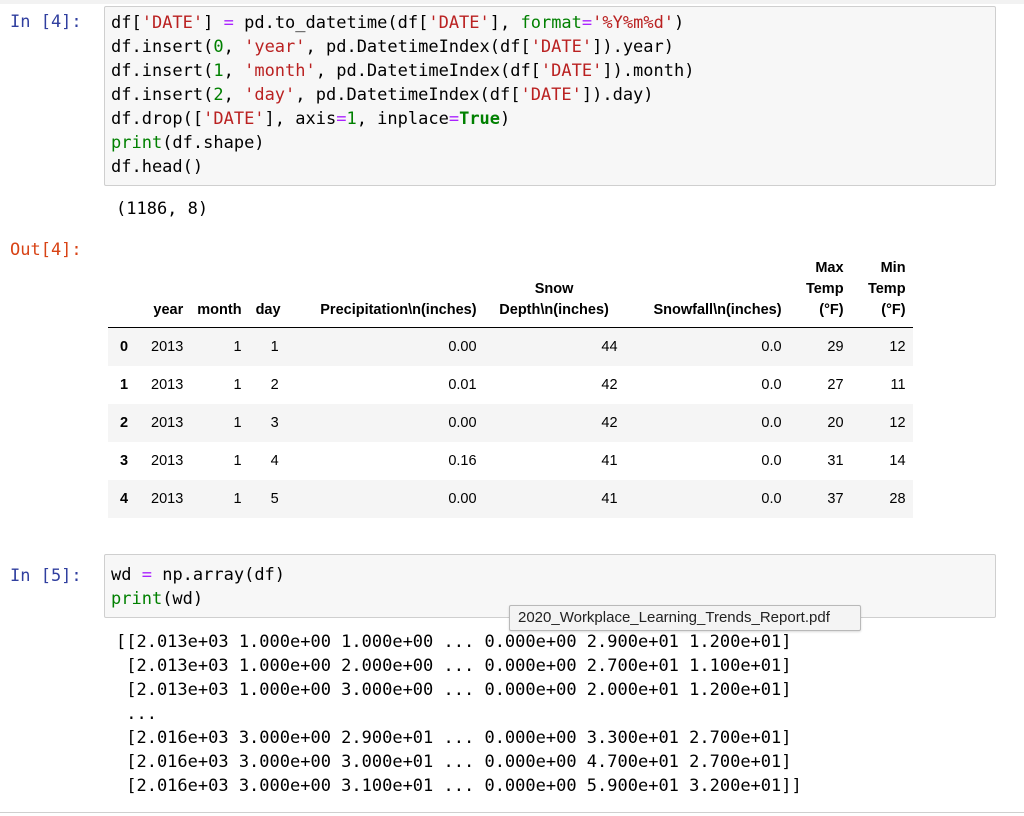 The image size is (1024, 816). I want to click on index-header, so click(126, 293).